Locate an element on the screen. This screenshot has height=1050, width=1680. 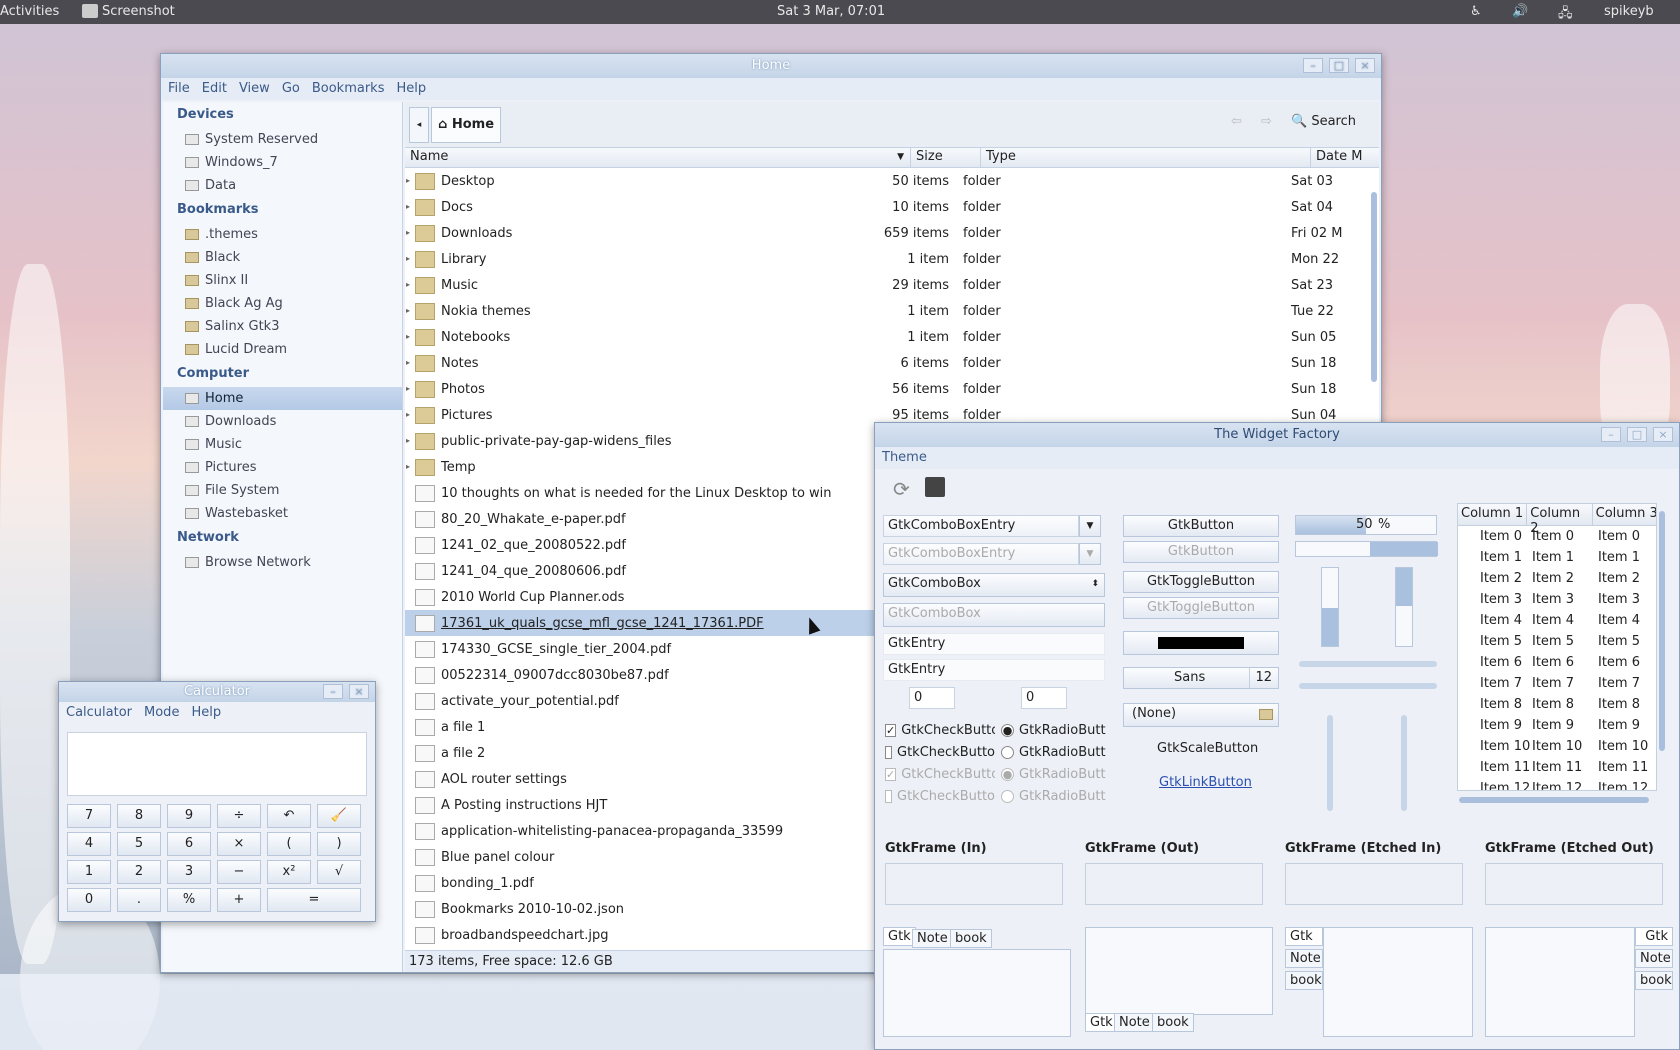
sidebar-item-cmp-1: Downloads is located at coordinates (282, 421).